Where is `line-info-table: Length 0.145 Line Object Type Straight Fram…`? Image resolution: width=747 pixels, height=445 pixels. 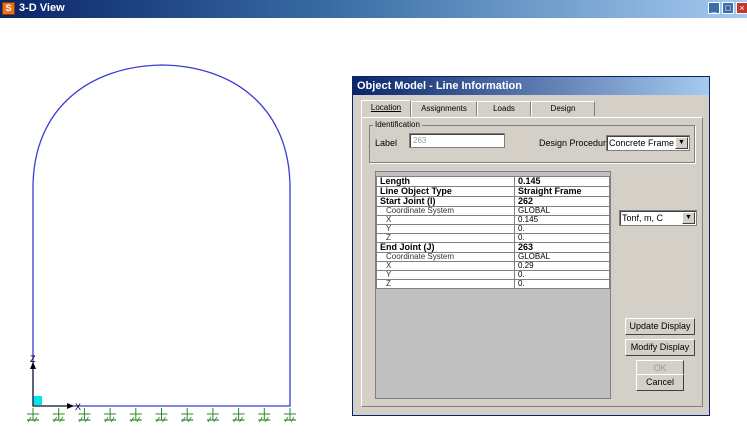
line-info-table: Length 0.145 Line Object Type Straight Fram… is located at coordinates (493, 232).